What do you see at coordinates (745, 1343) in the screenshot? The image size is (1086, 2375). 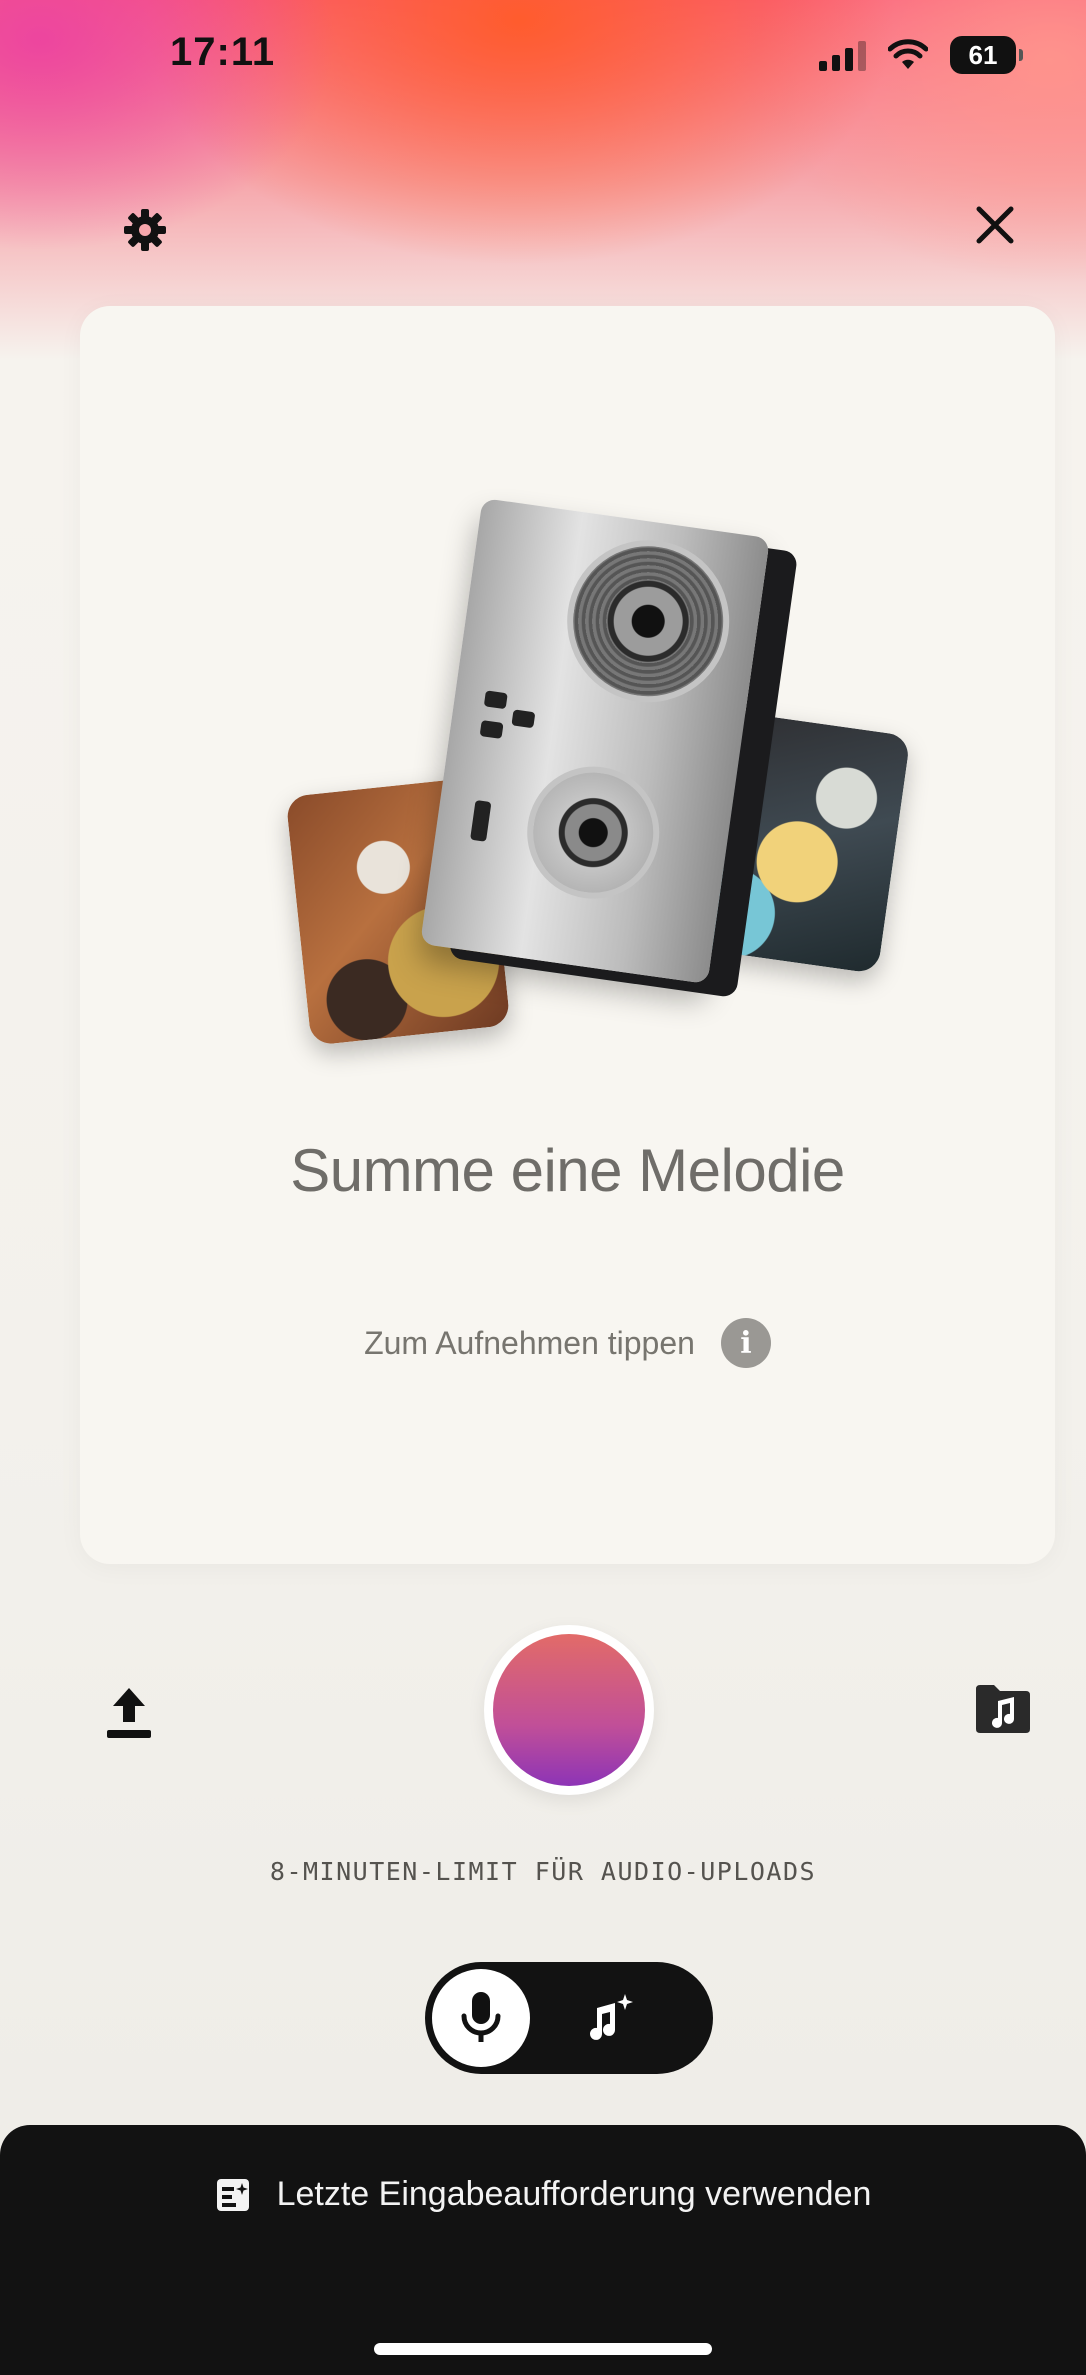 I see `info-icon: i` at bounding box center [745, 1343].